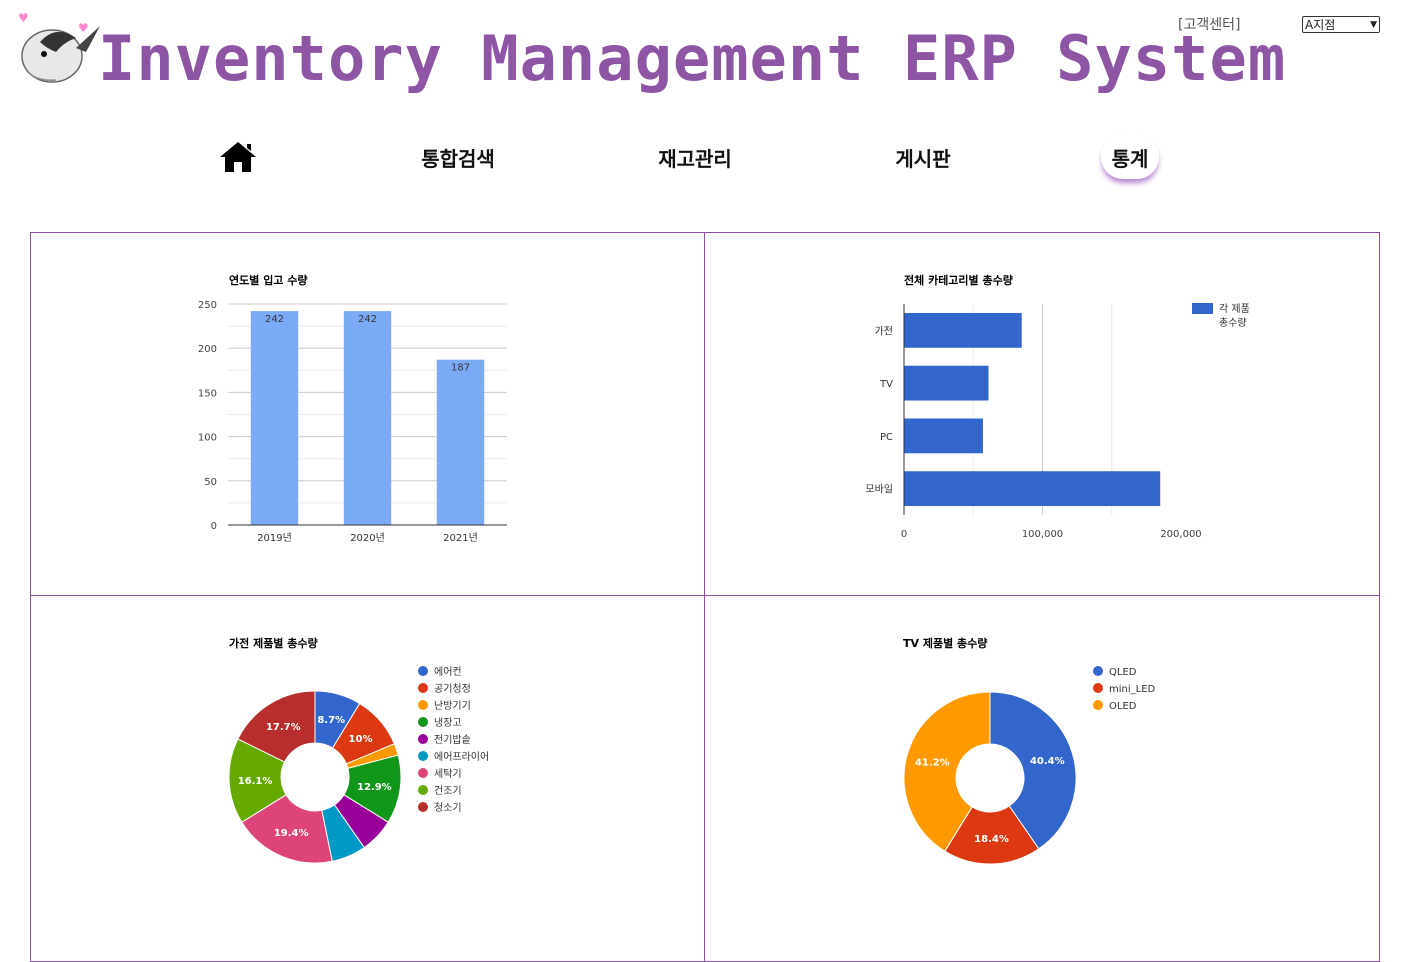 The width and height of the screenshot is (1405, 962). I want to click on bird-icon: ♥ ♥, so click(59, 47).